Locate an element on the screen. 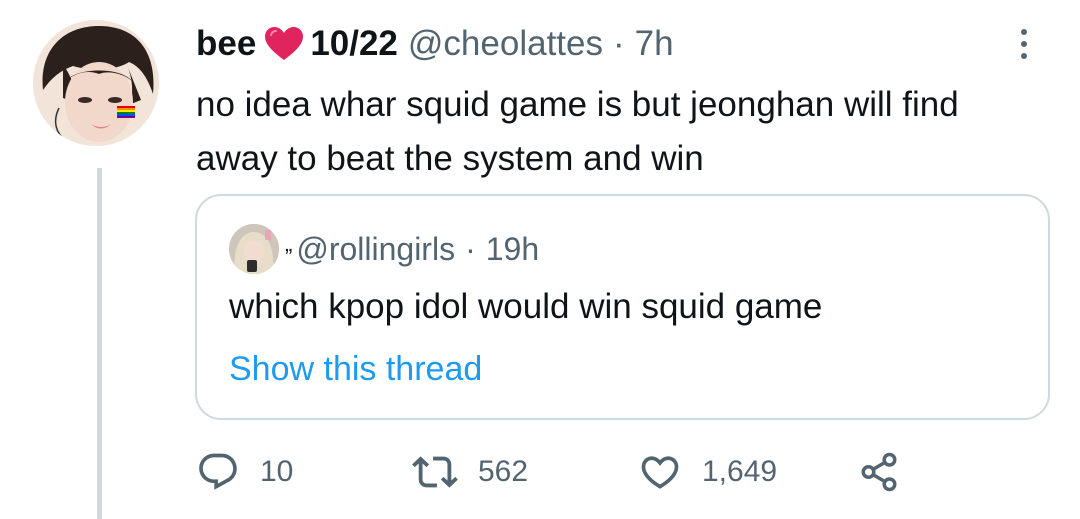 The image size is (1080, 519). more-options-icon is located at coordinates (1024, 44).